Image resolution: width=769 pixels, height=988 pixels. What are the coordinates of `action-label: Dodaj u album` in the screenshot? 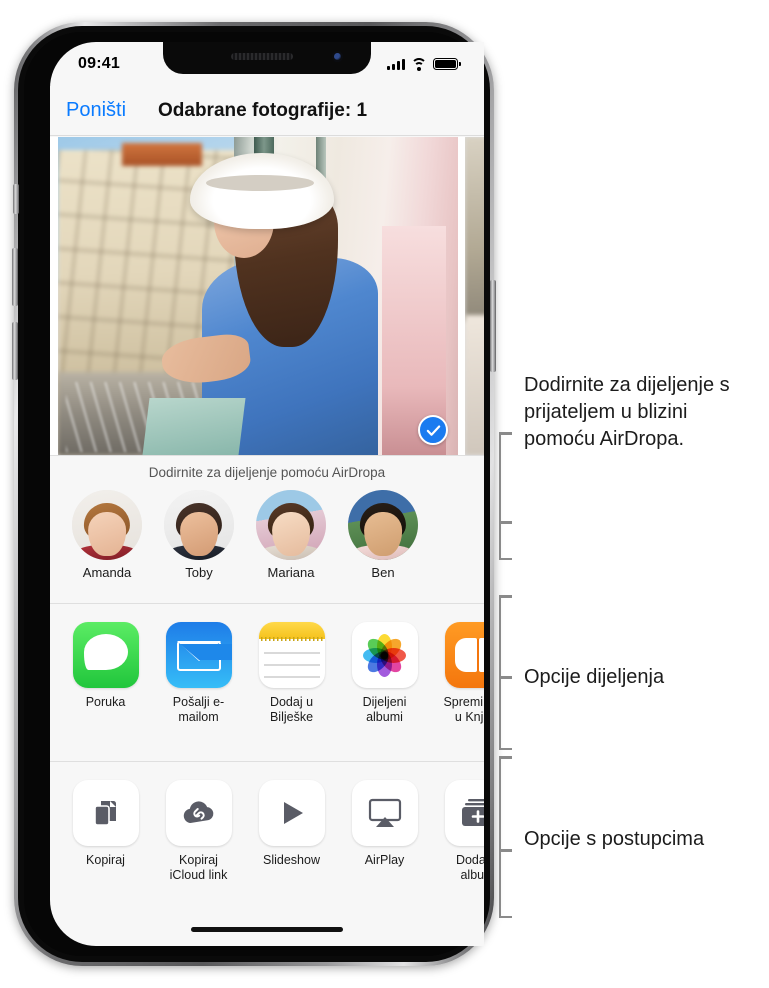 It's located at (469, 868).